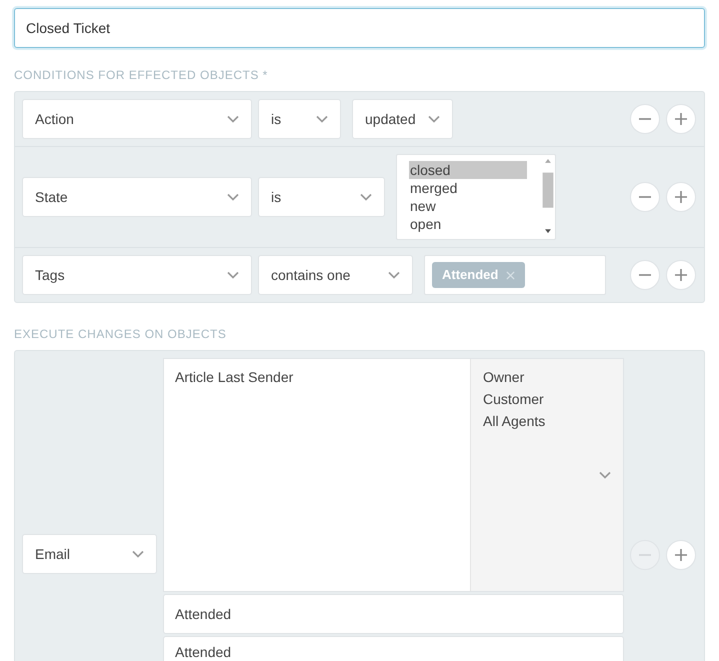 The width and height of the screenshot is (719, 661). What do you see at coordinates (468, 188) in the screenshot?
I see `listbox-option: merged` at bounding box center [468, 188].